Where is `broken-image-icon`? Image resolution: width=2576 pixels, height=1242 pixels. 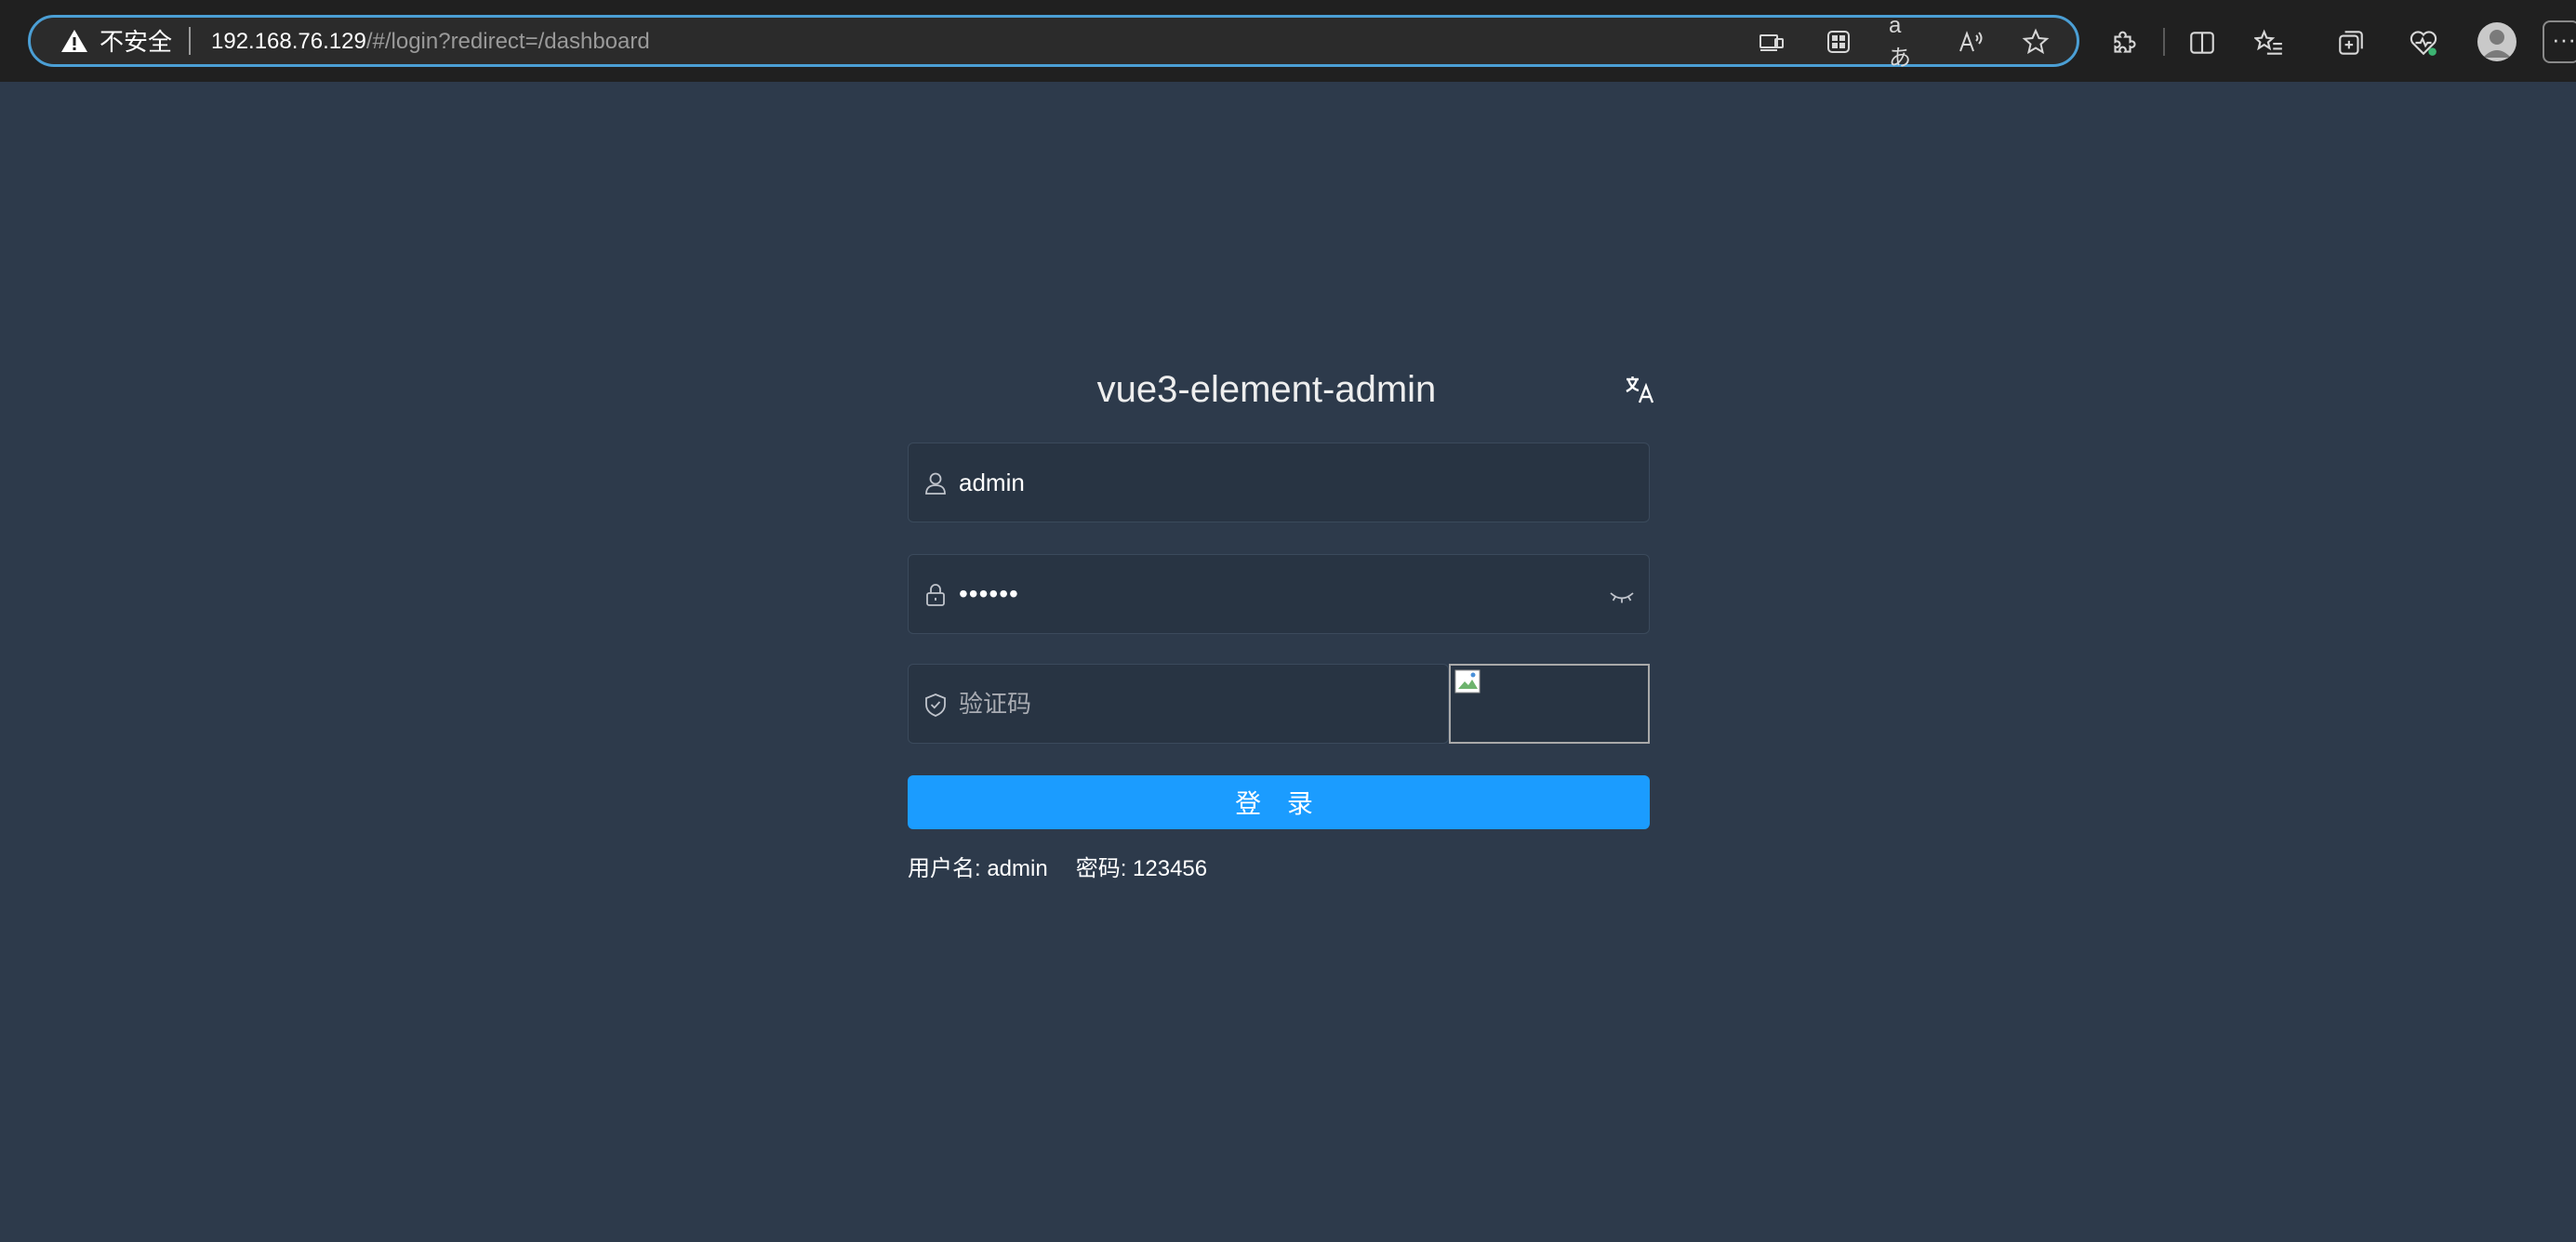 broken-image-icon is located at coordinates (1468, 682).